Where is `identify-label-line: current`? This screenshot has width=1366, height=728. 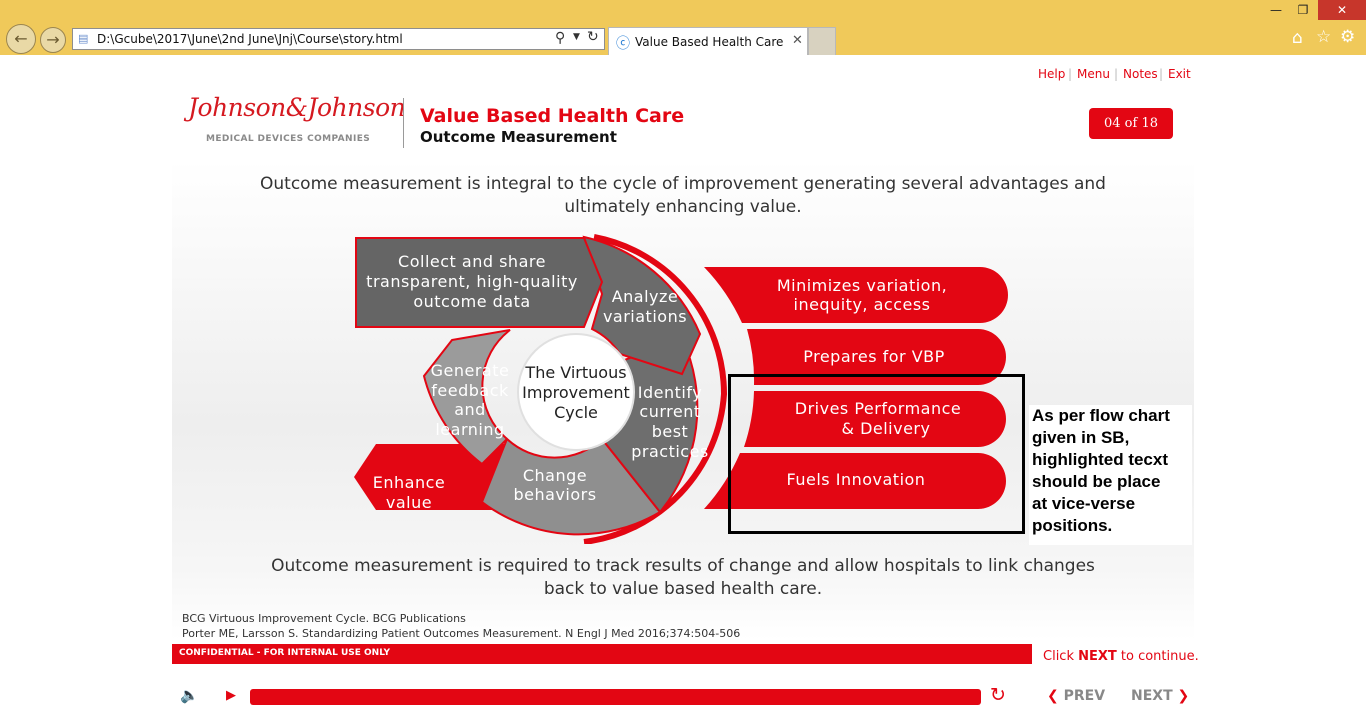
identify-label-line: current is located at coordinates (669, 411).